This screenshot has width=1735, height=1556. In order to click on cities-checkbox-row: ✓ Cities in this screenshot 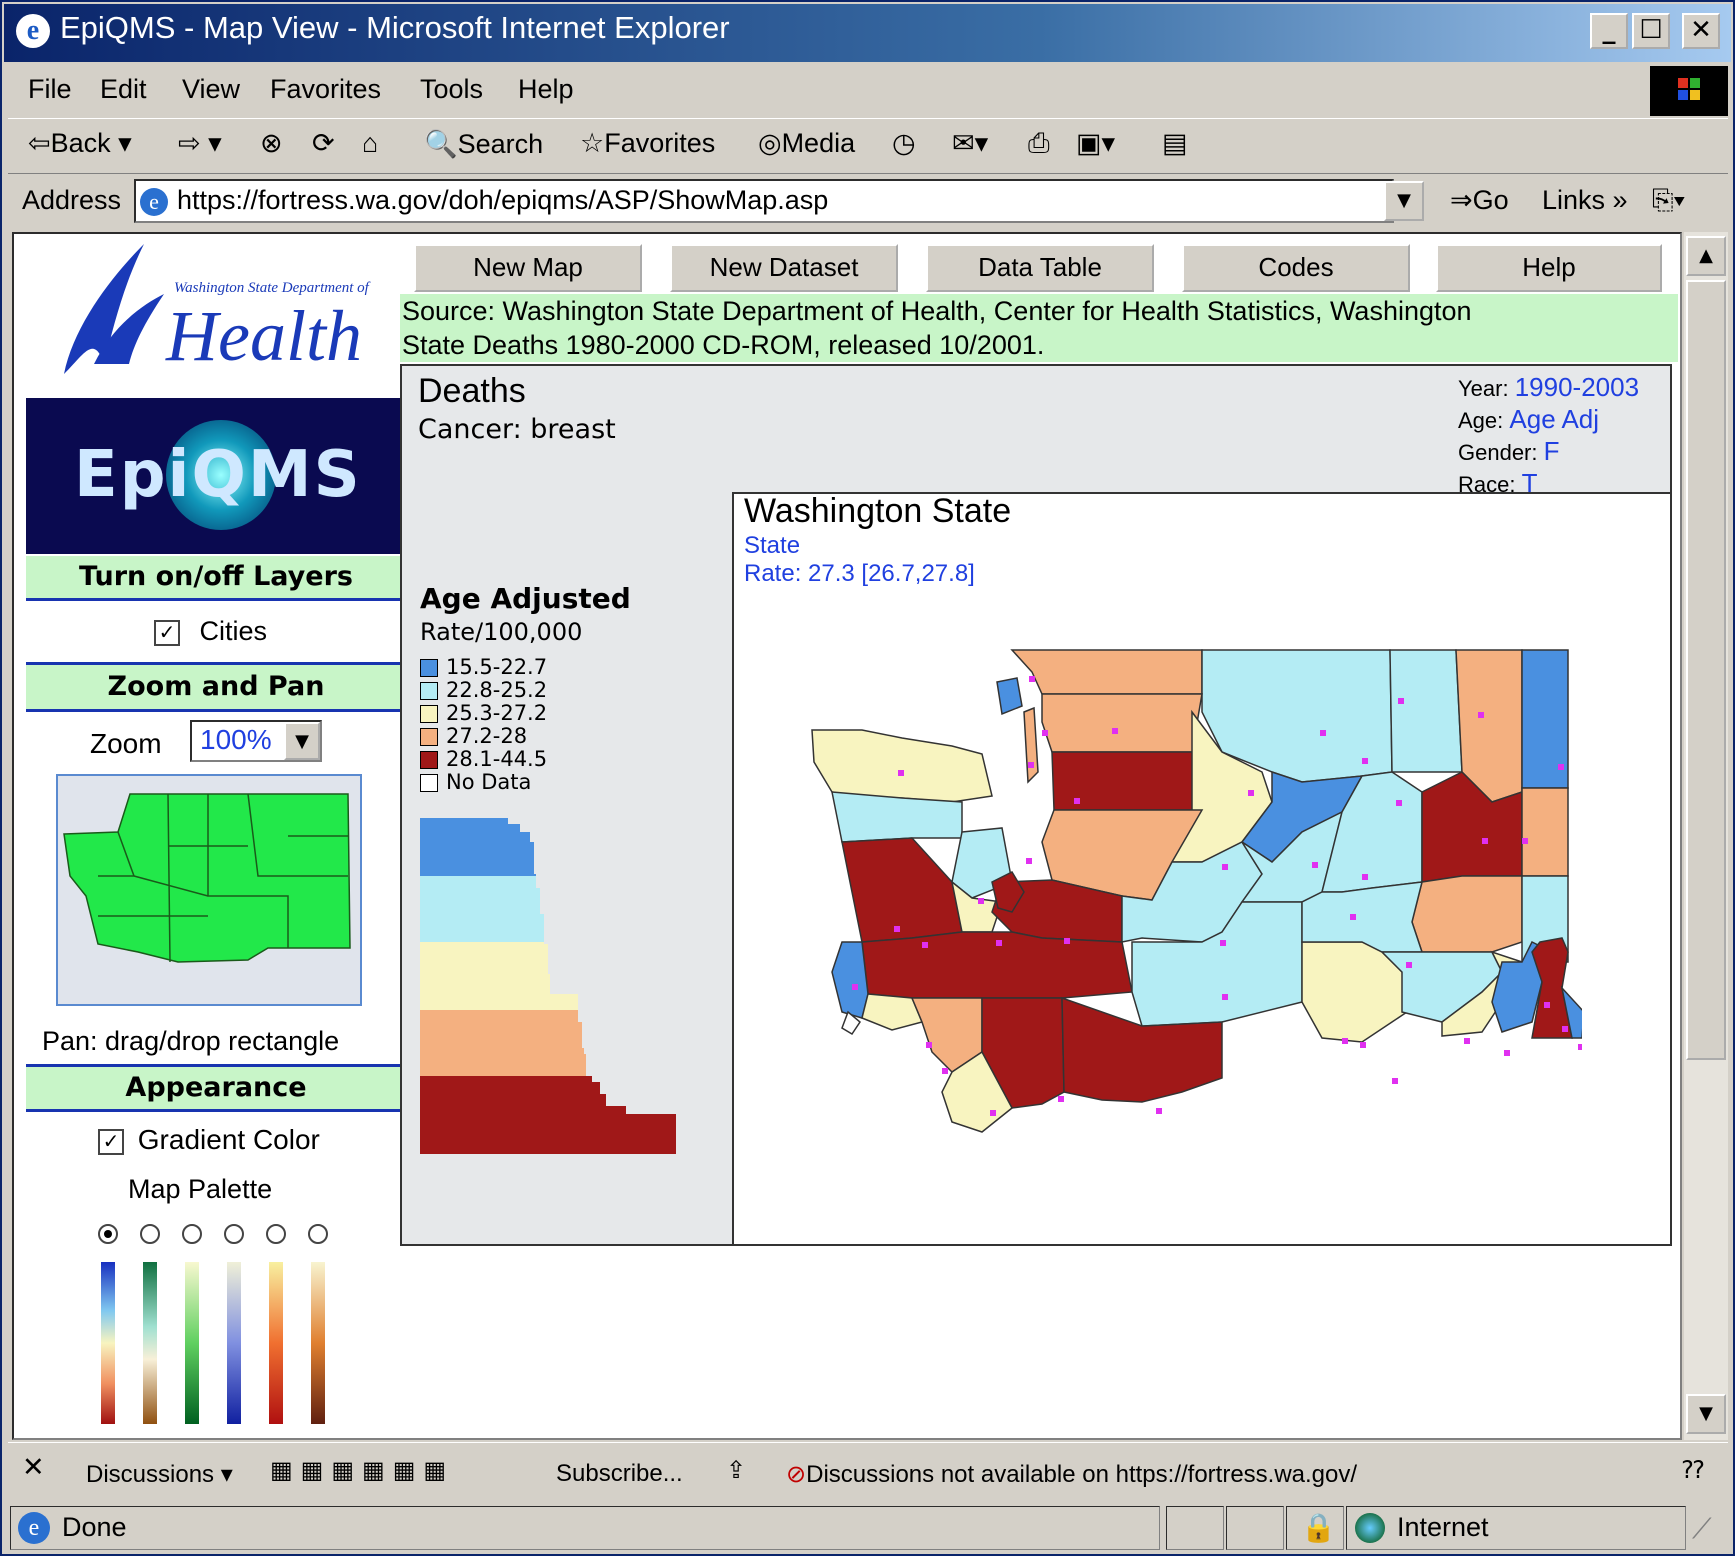, I will do `click(210, 631)`.